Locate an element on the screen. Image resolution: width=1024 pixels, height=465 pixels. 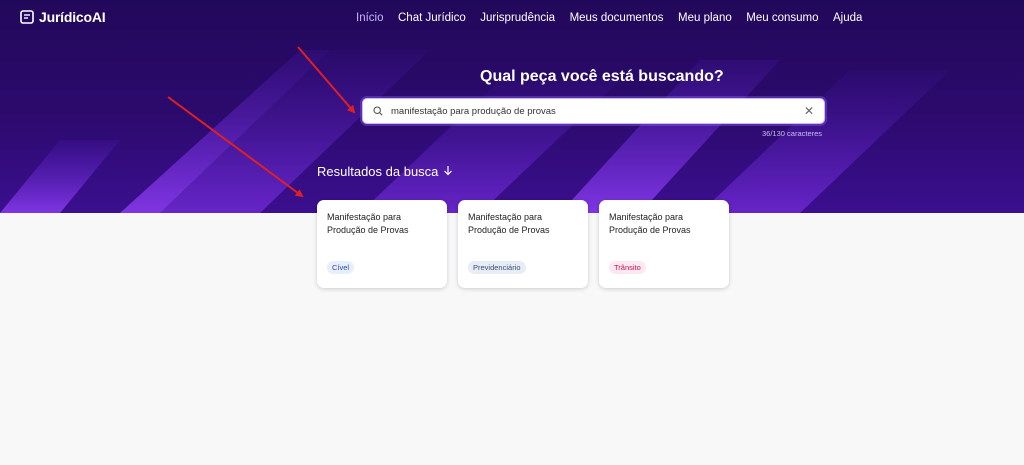
search-input is located at coordinates (597, 111).